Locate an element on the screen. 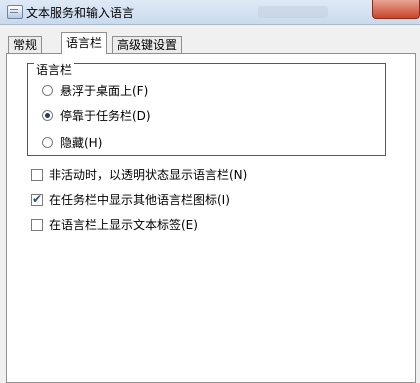 Image resolution: width=420 pixels, height=383 pixels. tab-advanced-key-settings-label: 高级键设置 is located at coordinates (147, 45).